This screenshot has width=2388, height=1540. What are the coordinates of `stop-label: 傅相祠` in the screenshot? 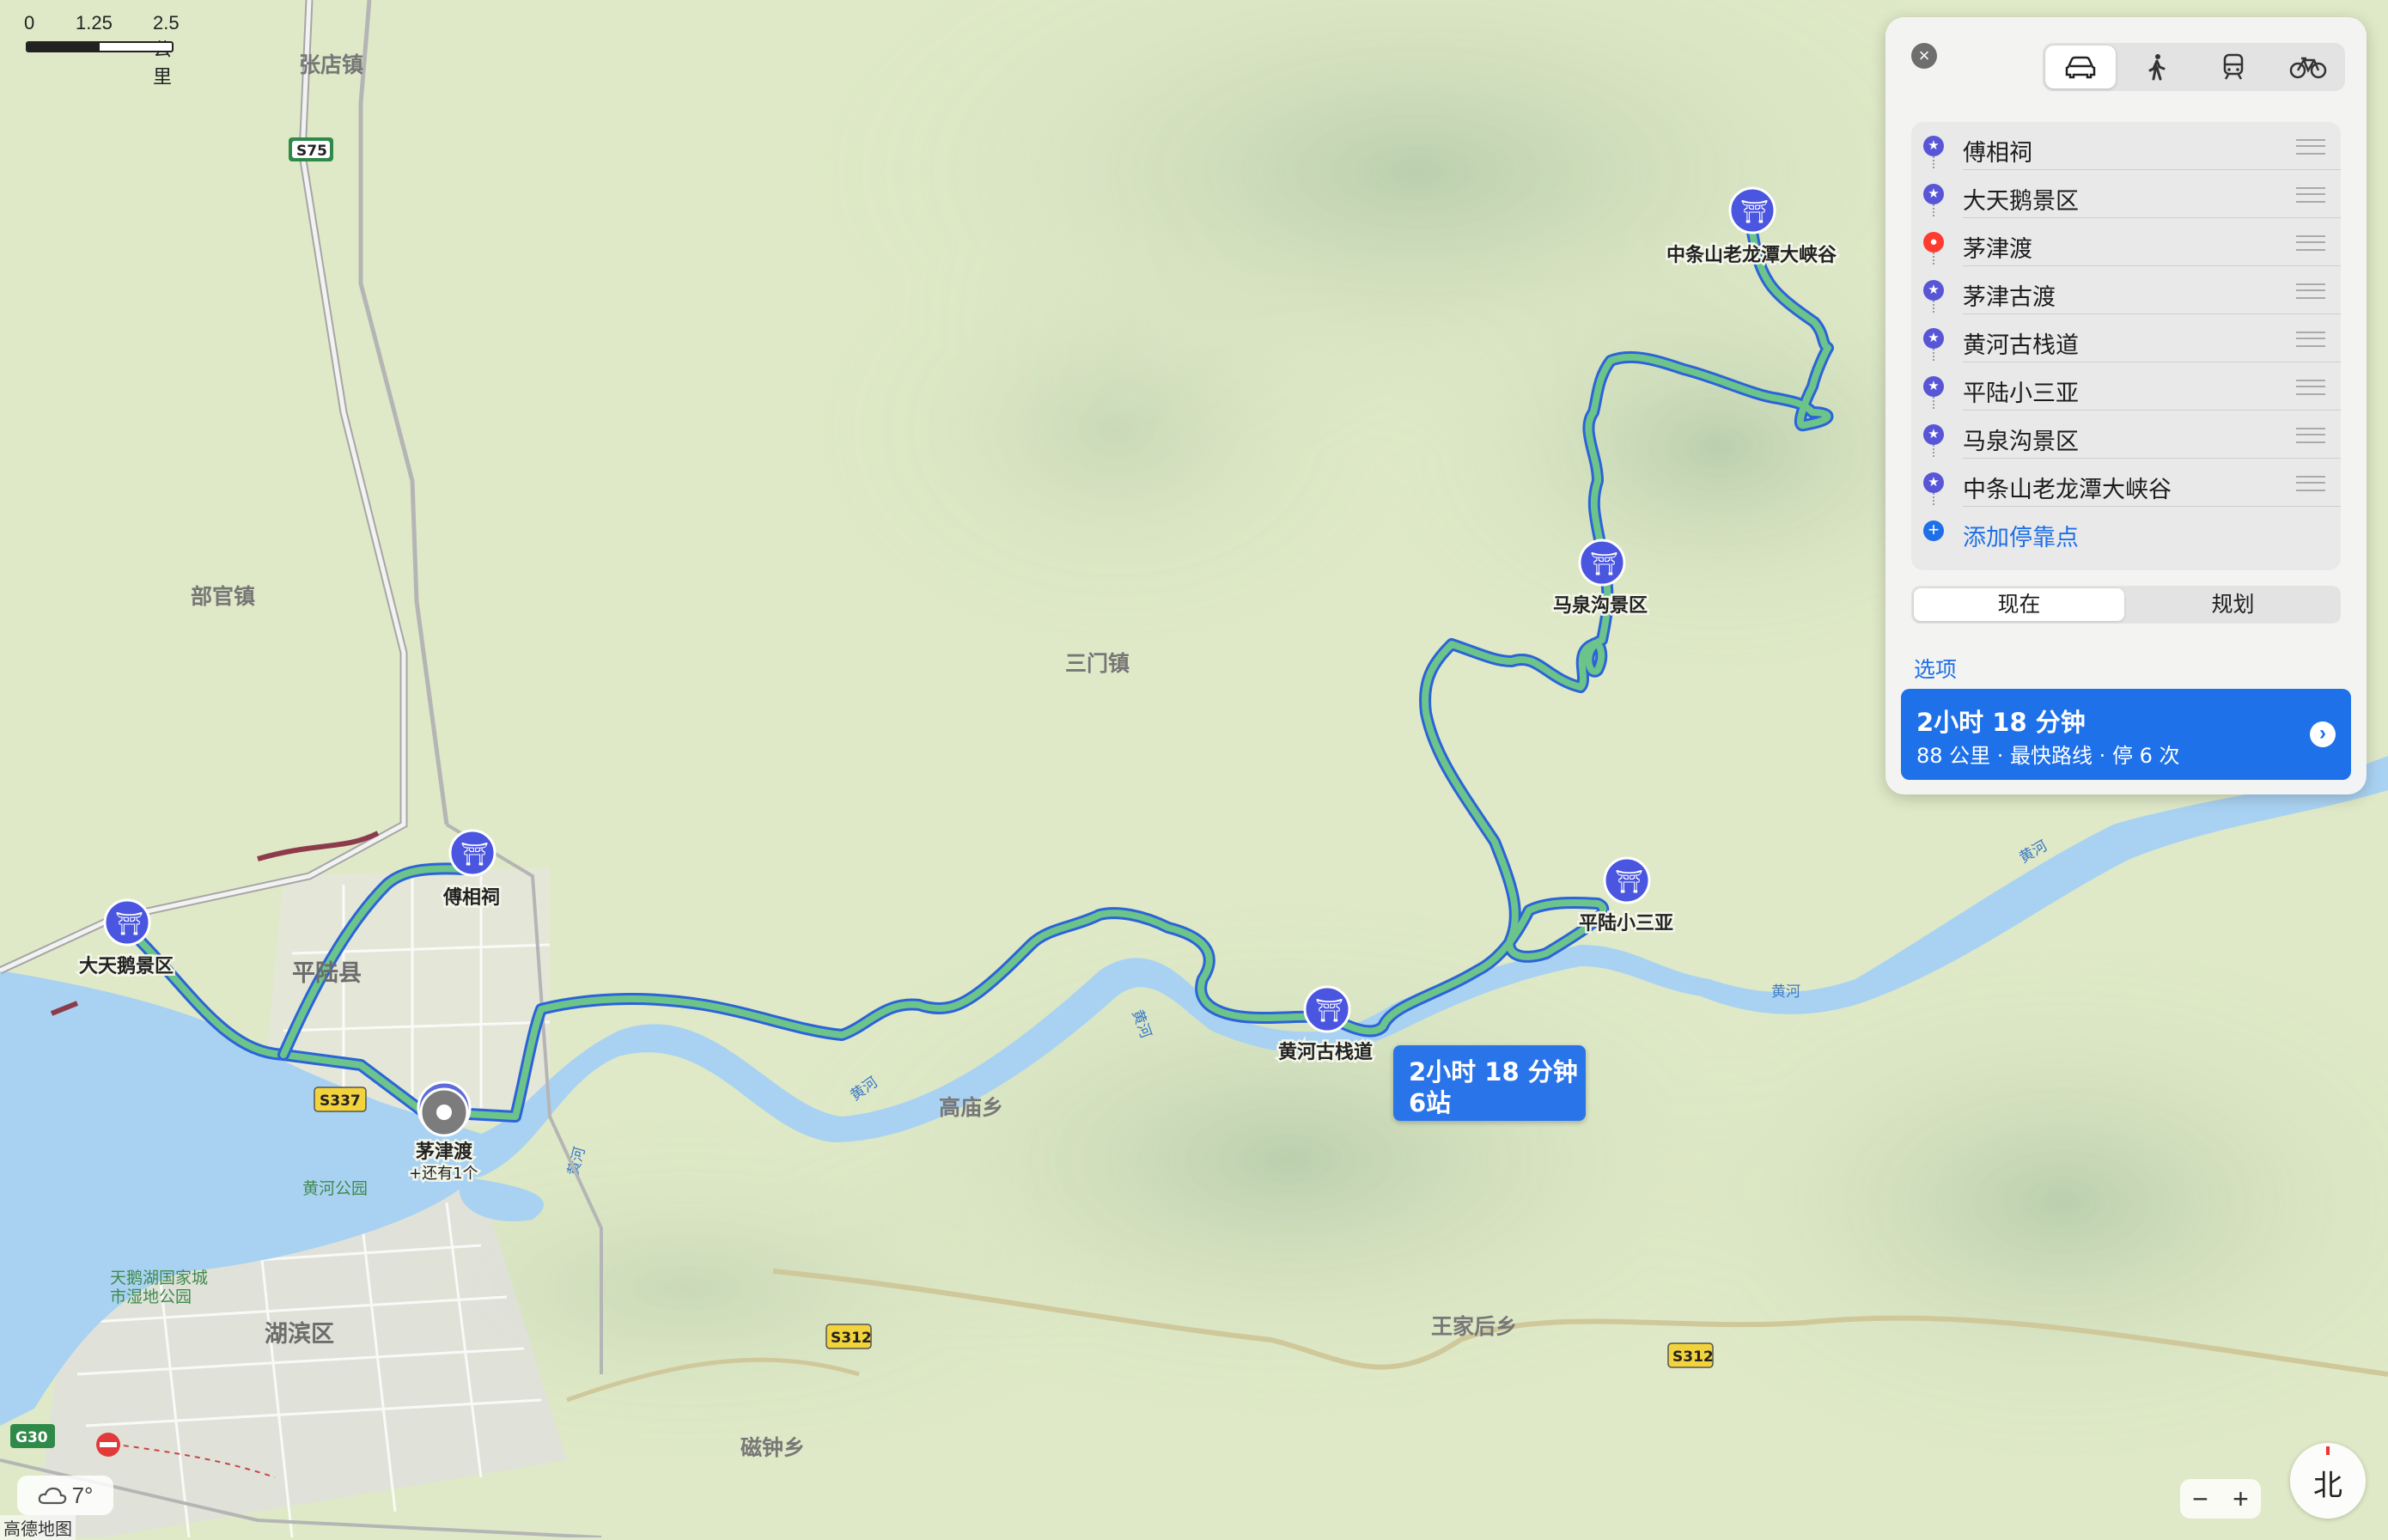 It's located at (1997, 154).